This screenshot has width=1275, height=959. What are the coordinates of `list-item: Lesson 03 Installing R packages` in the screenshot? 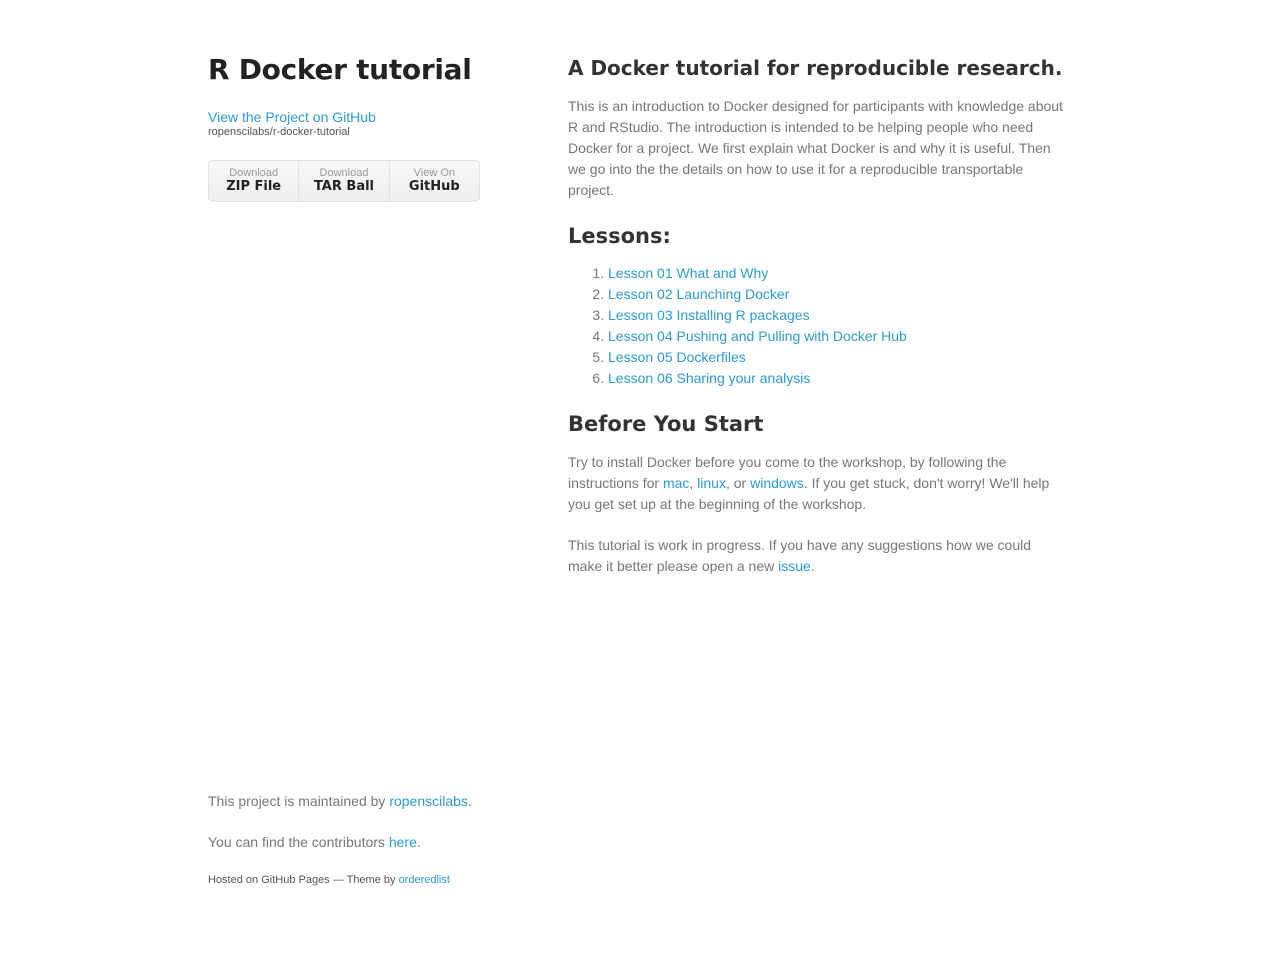 It's located at (835, 315).